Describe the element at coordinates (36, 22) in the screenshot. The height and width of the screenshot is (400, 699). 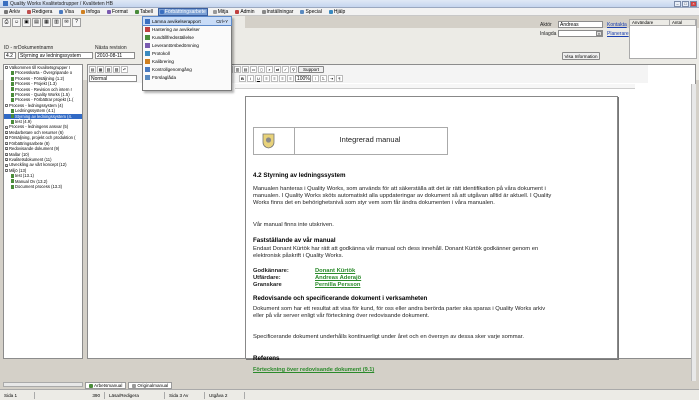
I see `open-icon: ▤` at that location.